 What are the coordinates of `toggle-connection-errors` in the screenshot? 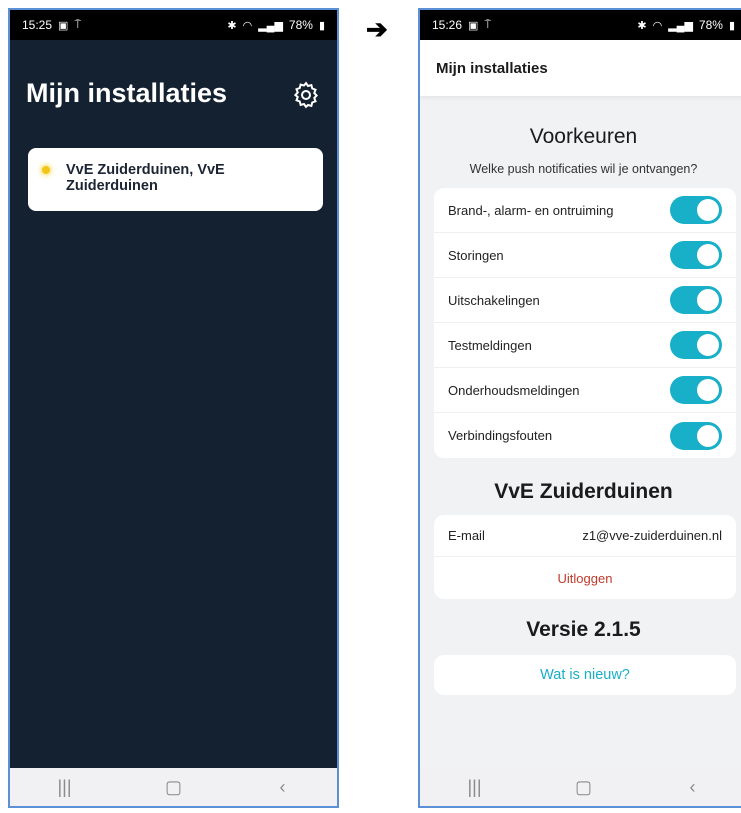 It's located at (696, 435).